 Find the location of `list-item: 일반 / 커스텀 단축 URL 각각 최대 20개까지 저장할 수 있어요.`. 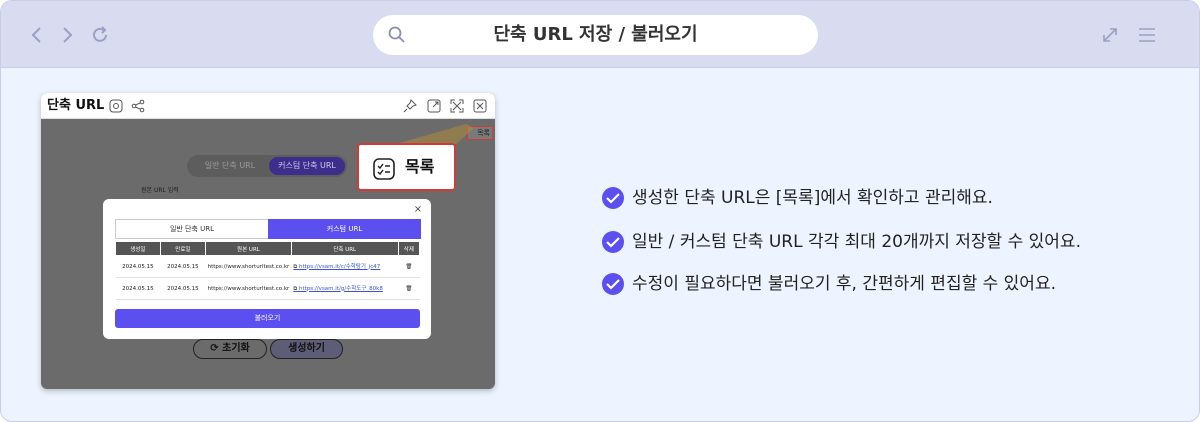

list-item: 일반 / 커스텀 단축 URL 각각 최대 20개까지 저장할 수 있어요. is located at coordinates (882, 242).